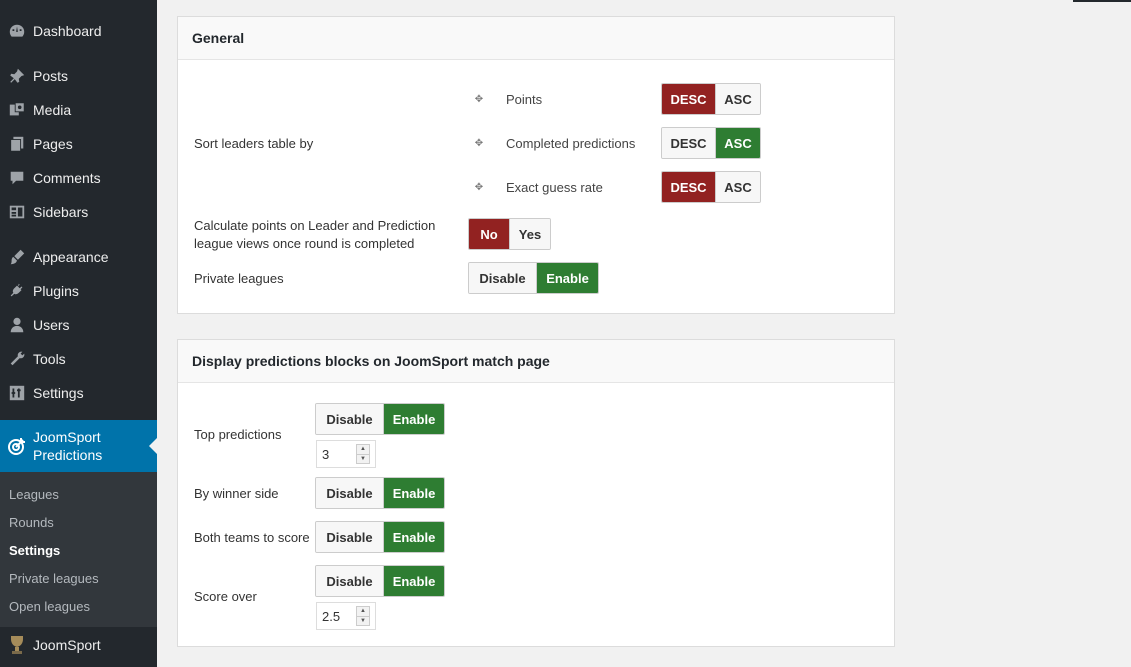 Image resolution: width=1131 pixels, height=667 pixels. What do you see at coordinates (536, 38) in the screenshot?
I see `general-panel-title: General` at bounding box center [536, 38].